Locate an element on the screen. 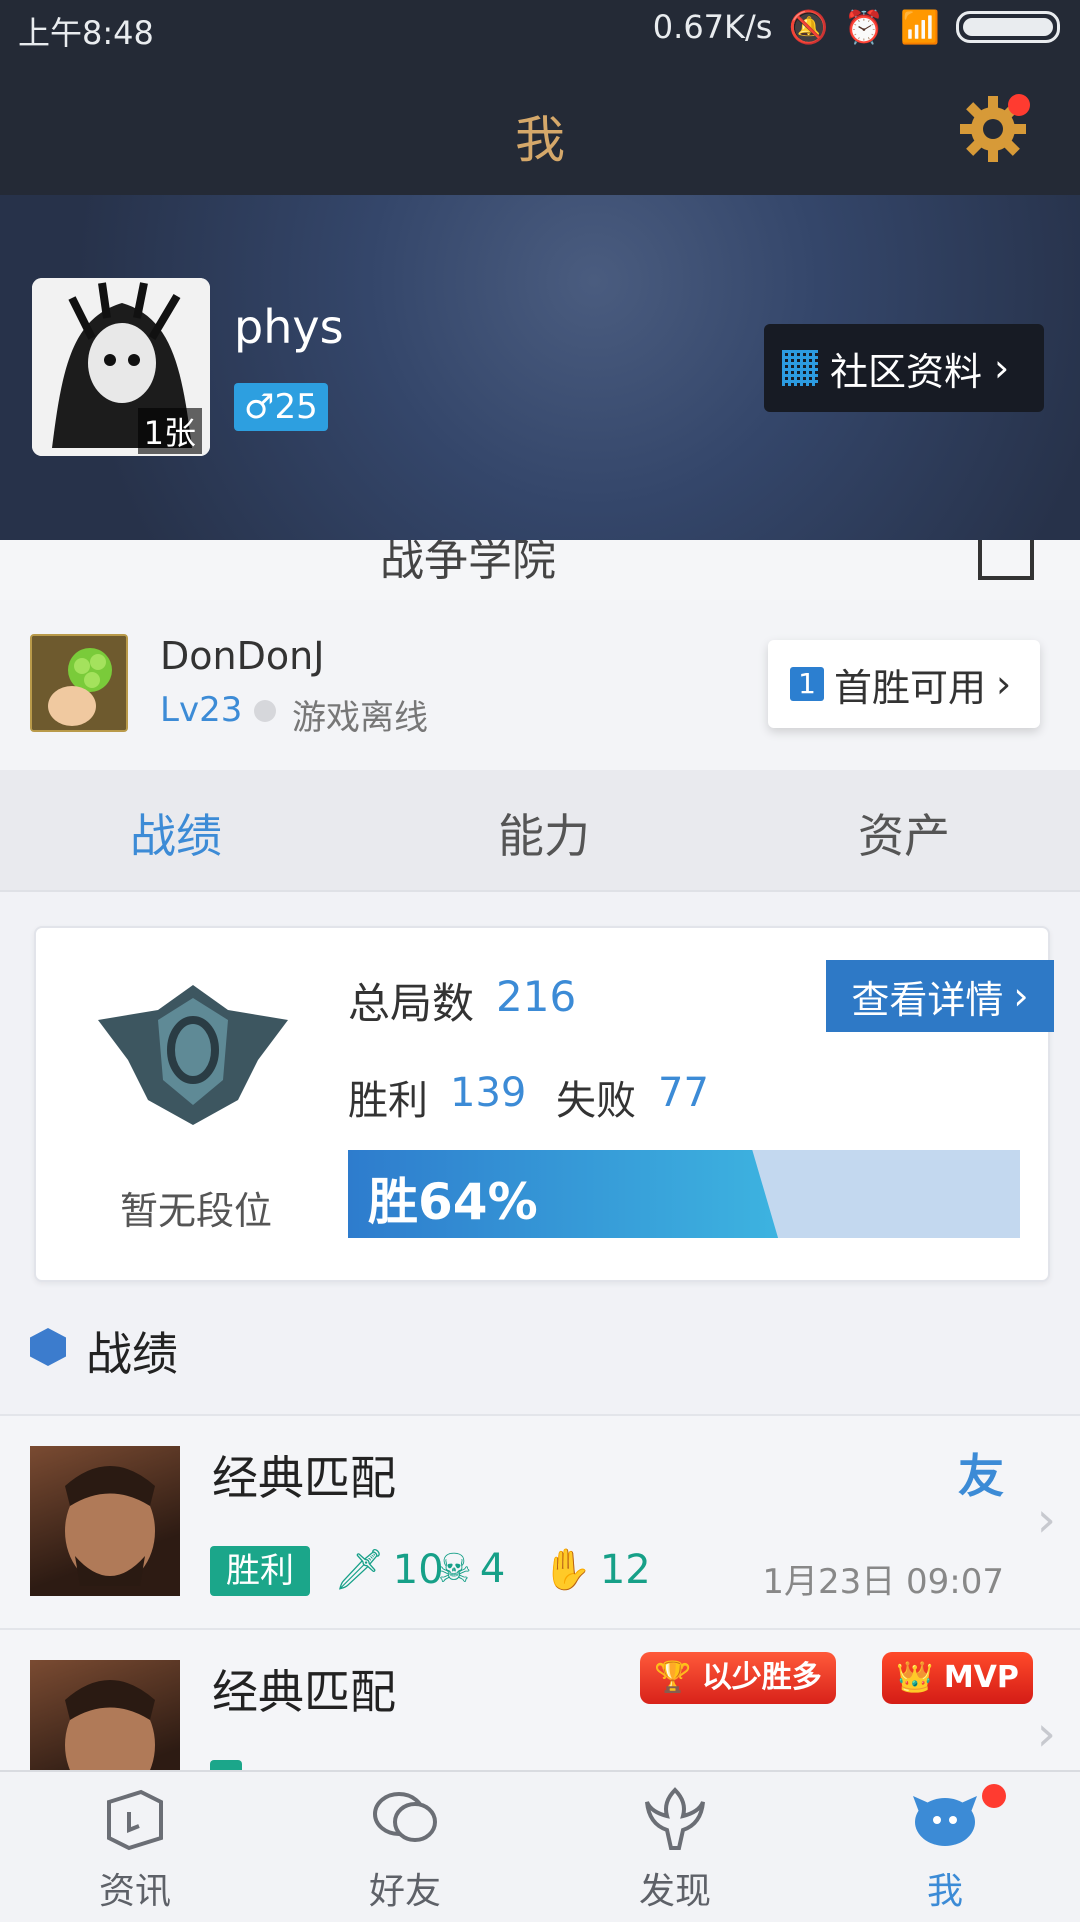 Image resolution: width=1080 pixels, height=1922 pixels. match-result-badge: 胜利 is located at coordinates (260, 1571).